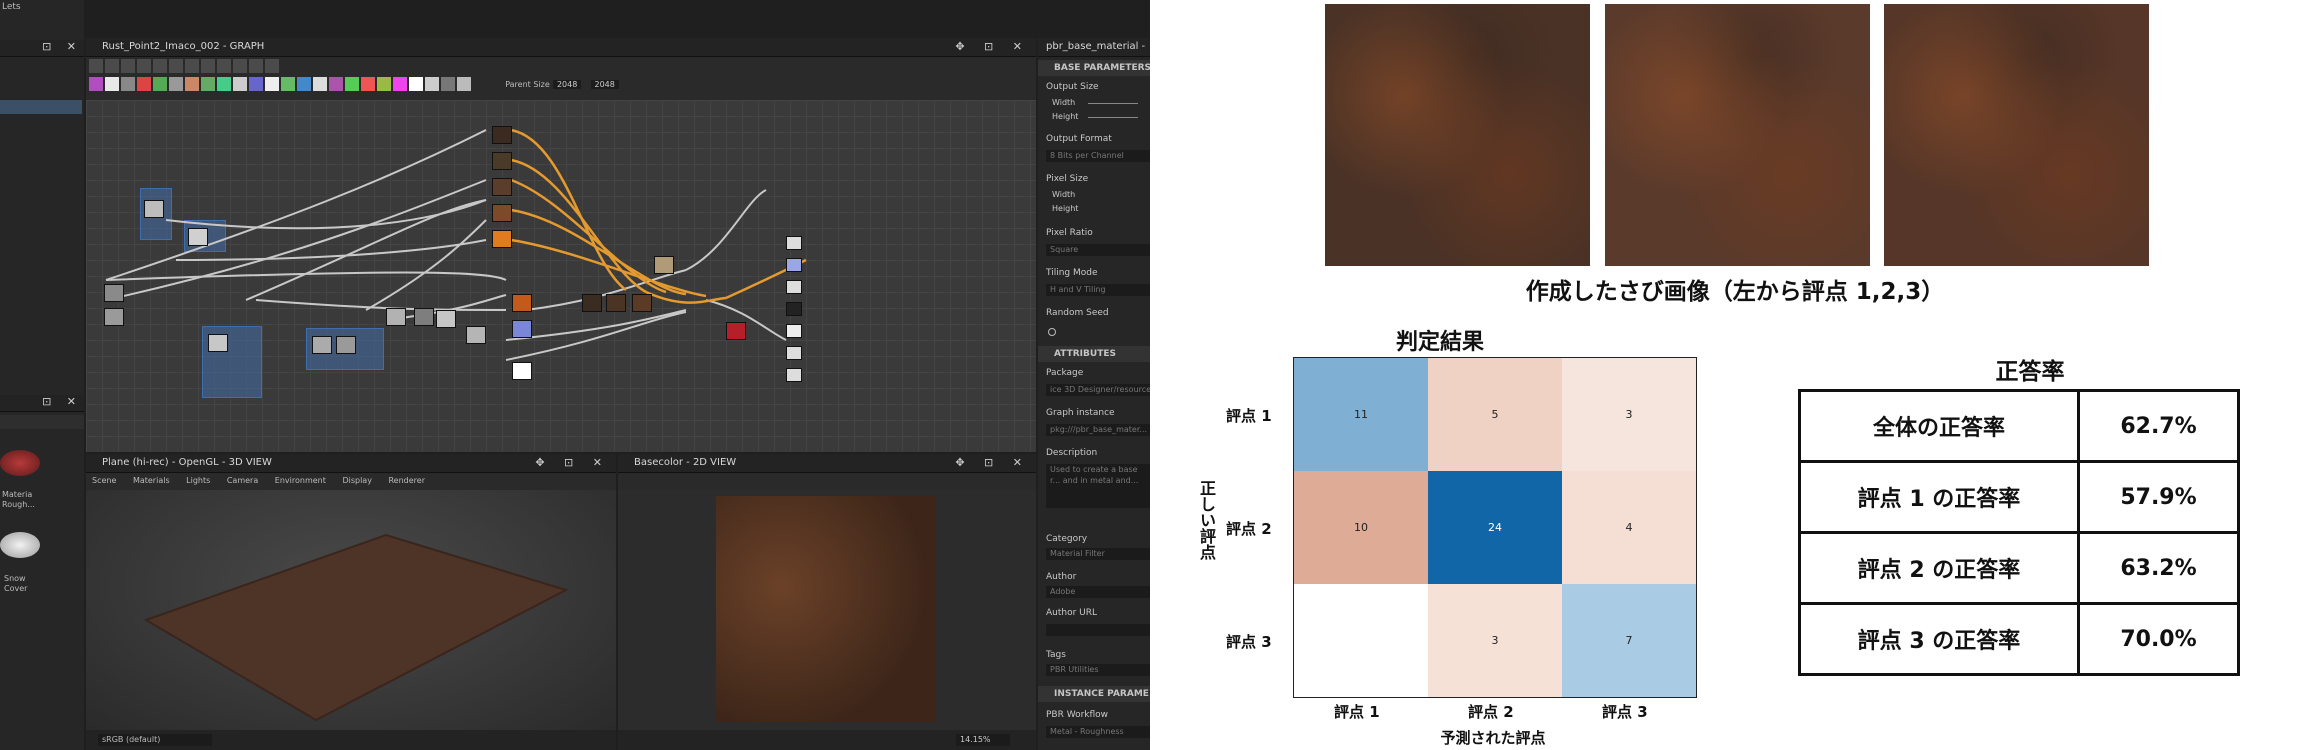 The image size is (2306, 750). I want to click on height-slider, so click(1113, 117).